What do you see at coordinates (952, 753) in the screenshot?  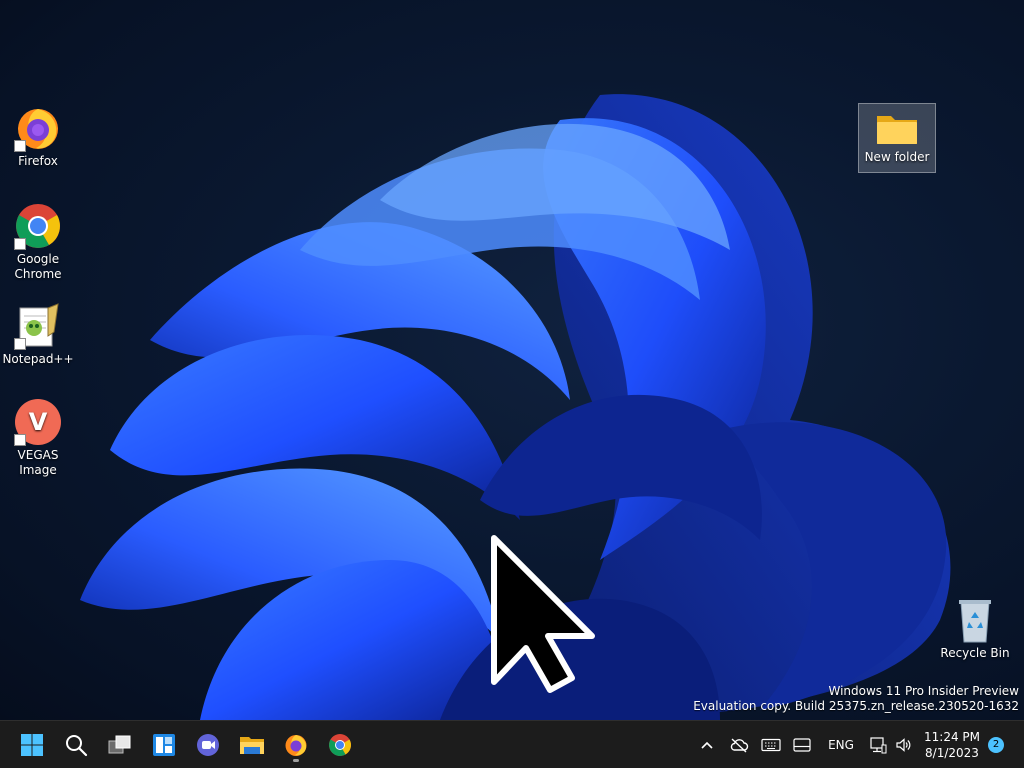 I see `clock-date: 8/1/2023` at bounding box center [952, 753].